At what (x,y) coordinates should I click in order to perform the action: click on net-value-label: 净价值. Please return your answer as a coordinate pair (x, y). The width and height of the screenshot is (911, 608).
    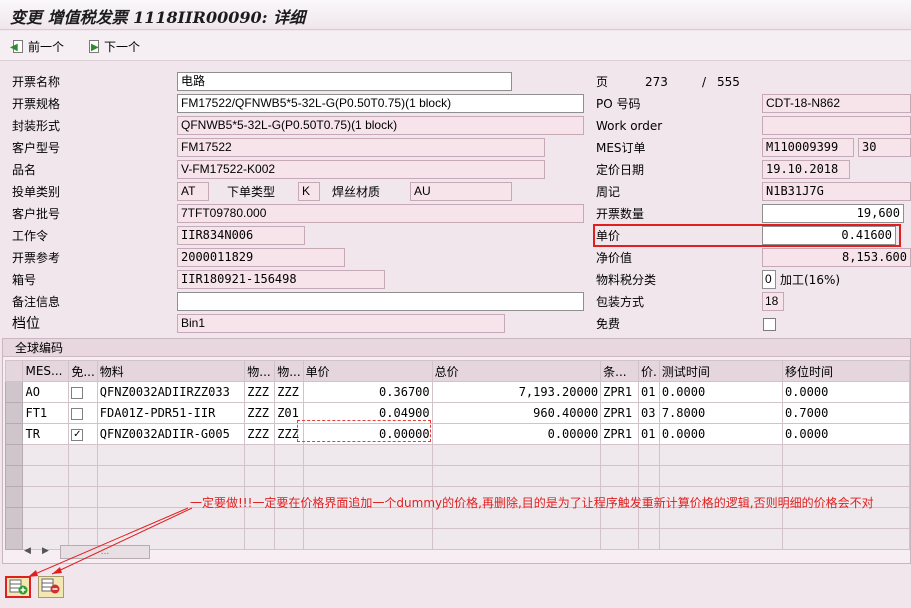
    Looking at the image, I should click on (614, 258).